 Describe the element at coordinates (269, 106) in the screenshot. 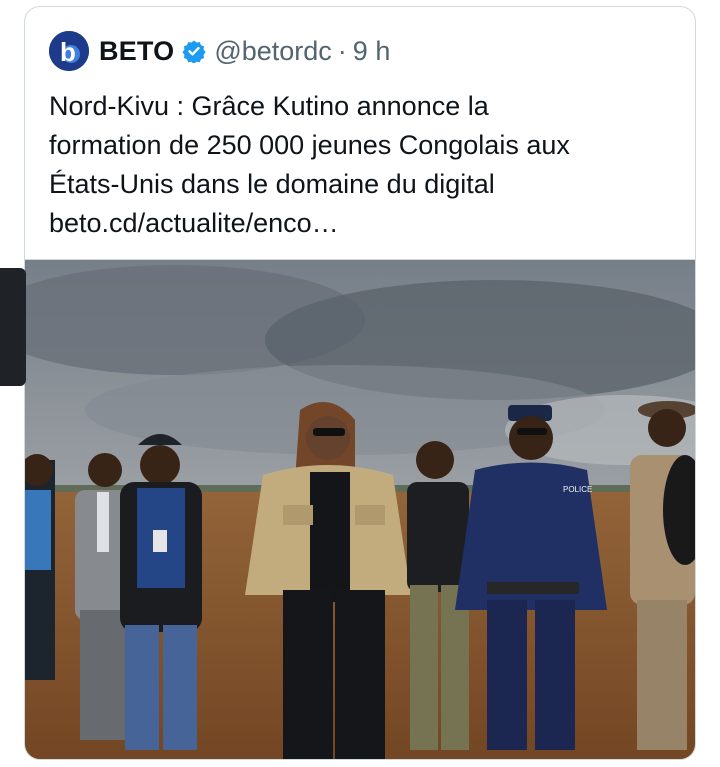

I see `tweet-text-line: Nord-Kivu : Grâce Kutino annonce la` at that location.